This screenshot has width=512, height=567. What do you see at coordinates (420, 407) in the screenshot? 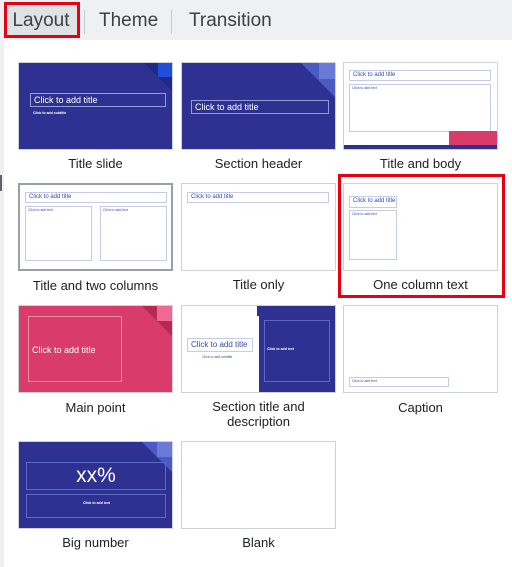
I see `layout-label: Caption` at bounding box center [420, 407].